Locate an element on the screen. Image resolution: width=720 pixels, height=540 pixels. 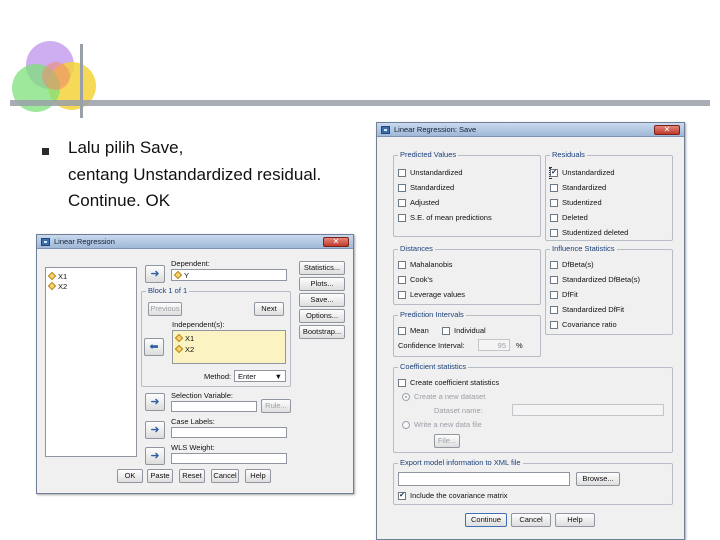
selection-variable-field is located at coordinates (214, 406).